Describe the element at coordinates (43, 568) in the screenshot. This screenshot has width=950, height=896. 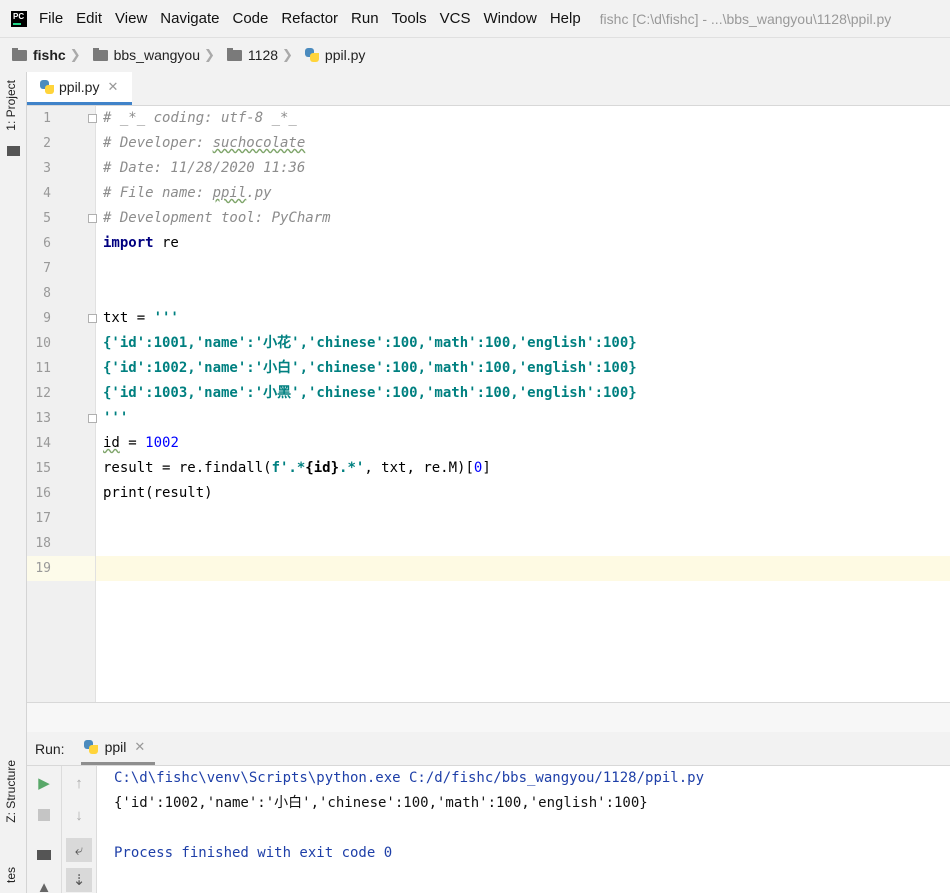
I see `line-number: 19` at that location.